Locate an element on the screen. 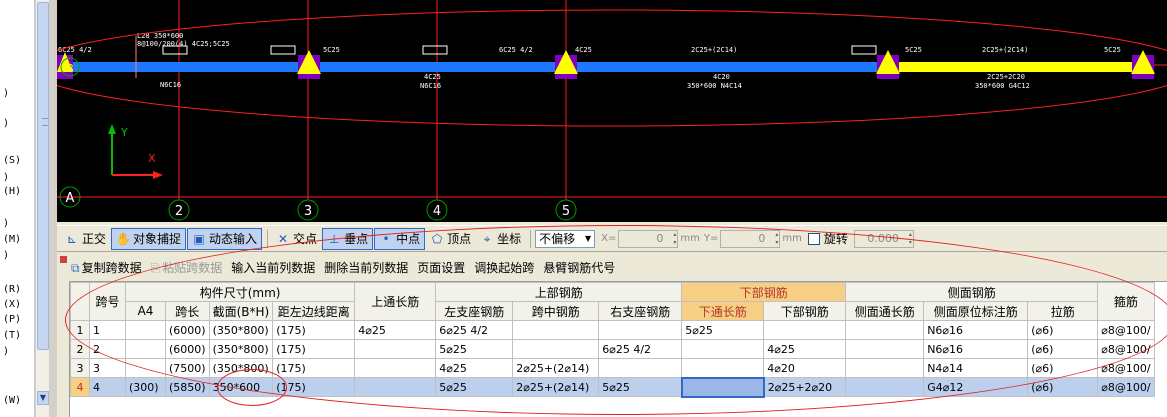  cell-span: 3 is located at coordinates (107, 368).